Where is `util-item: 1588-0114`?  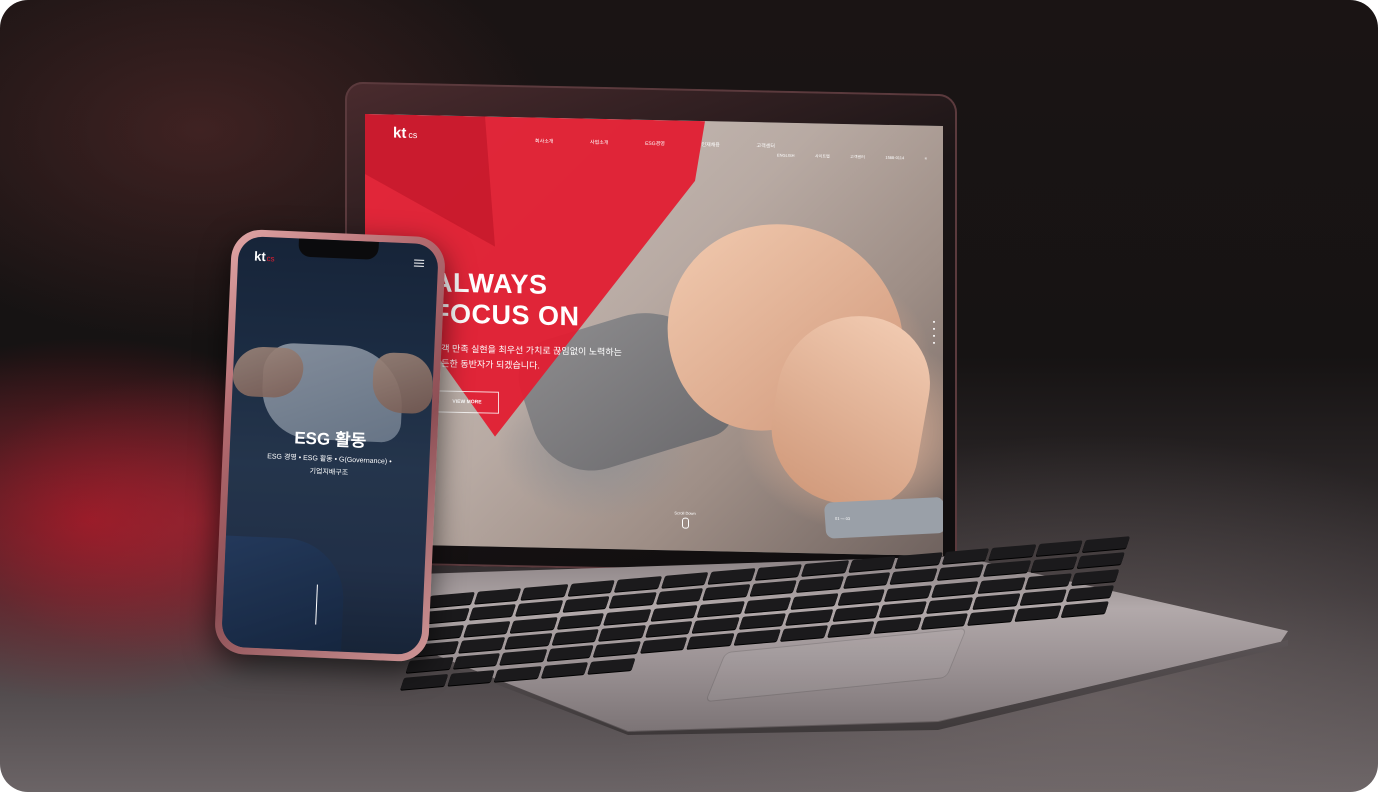
util-item: 1588-0114 is located at coordinates (894, 158).